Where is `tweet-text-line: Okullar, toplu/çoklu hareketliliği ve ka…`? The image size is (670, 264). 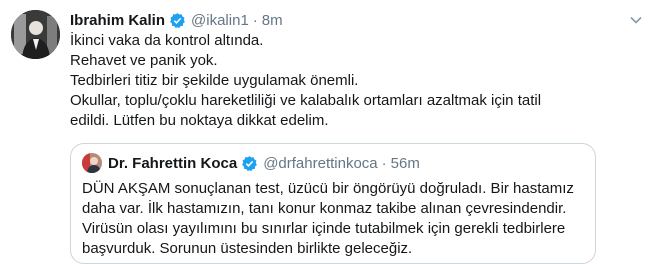
tweet-text-line: Okullar, toplu/çoklu hareketliliği ve ka… is located at coordinates (306, 100).